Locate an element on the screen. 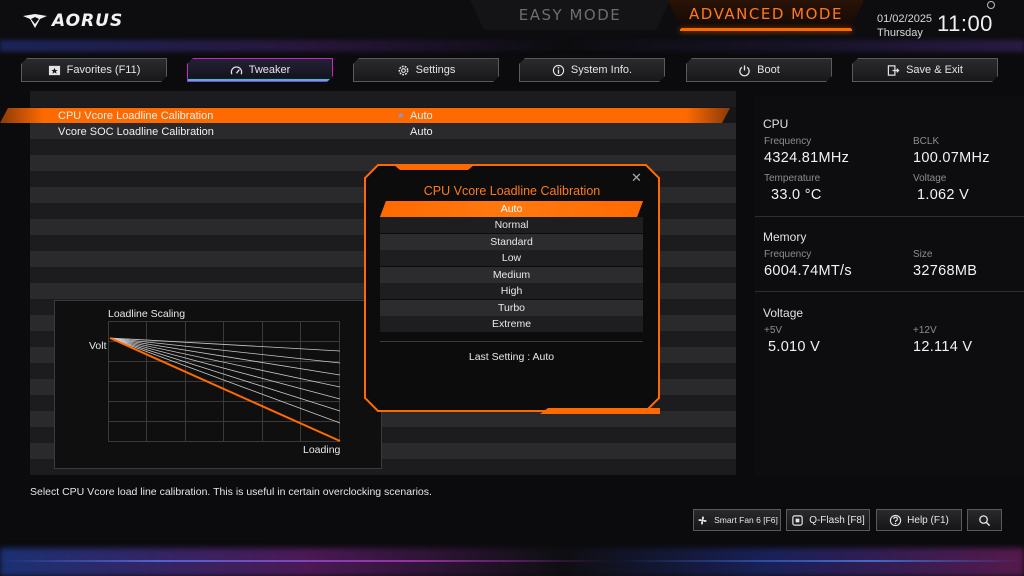 This screenshot has height=576, width=1024. tab-system-info: System Info. is located at coordinates (592, 70).